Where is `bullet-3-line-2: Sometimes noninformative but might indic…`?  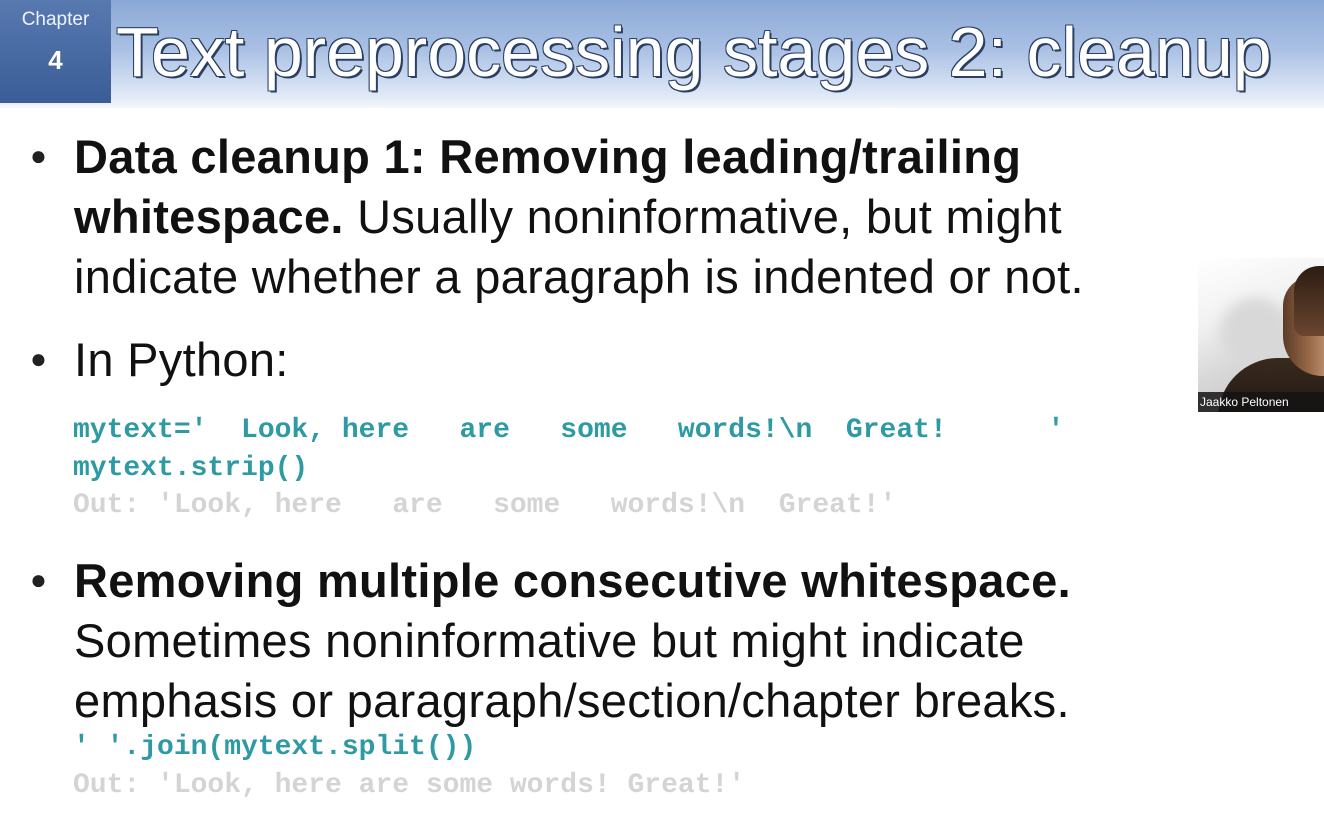
bullet-3-line-2: Sometimes noninformative but might indic… is located at coordinates (549, 640).